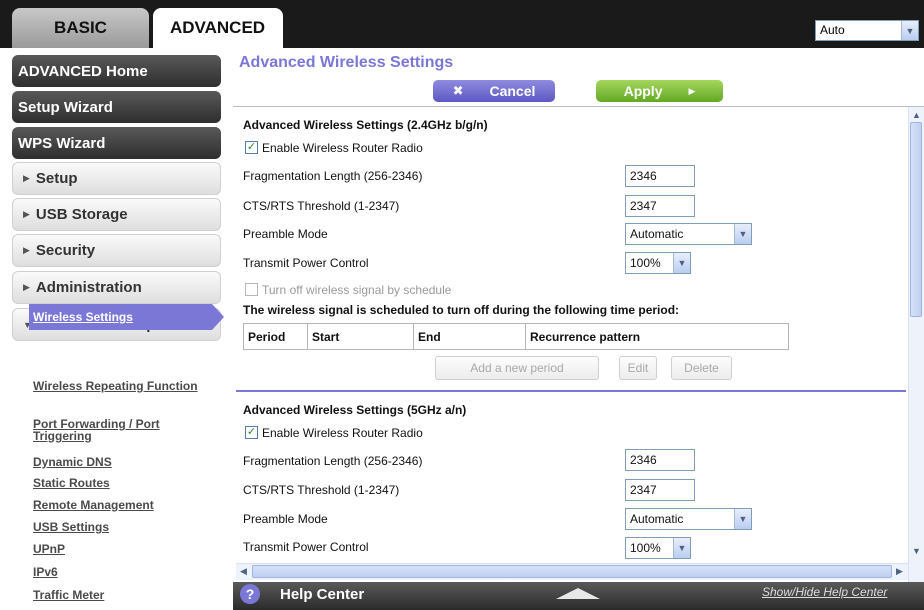  Describe the element at coordinates (123, 549) in the screenshot. I see `submenu-upnp: UPnP` at that location.